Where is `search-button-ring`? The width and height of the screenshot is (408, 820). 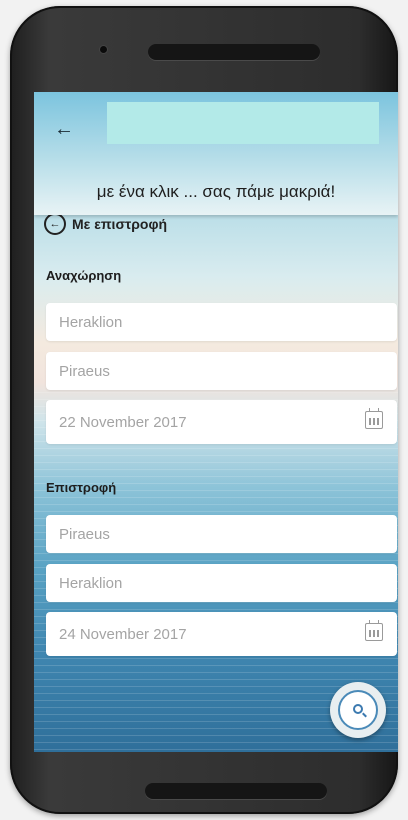
search-button-ring is located at coordinates (358, 710).